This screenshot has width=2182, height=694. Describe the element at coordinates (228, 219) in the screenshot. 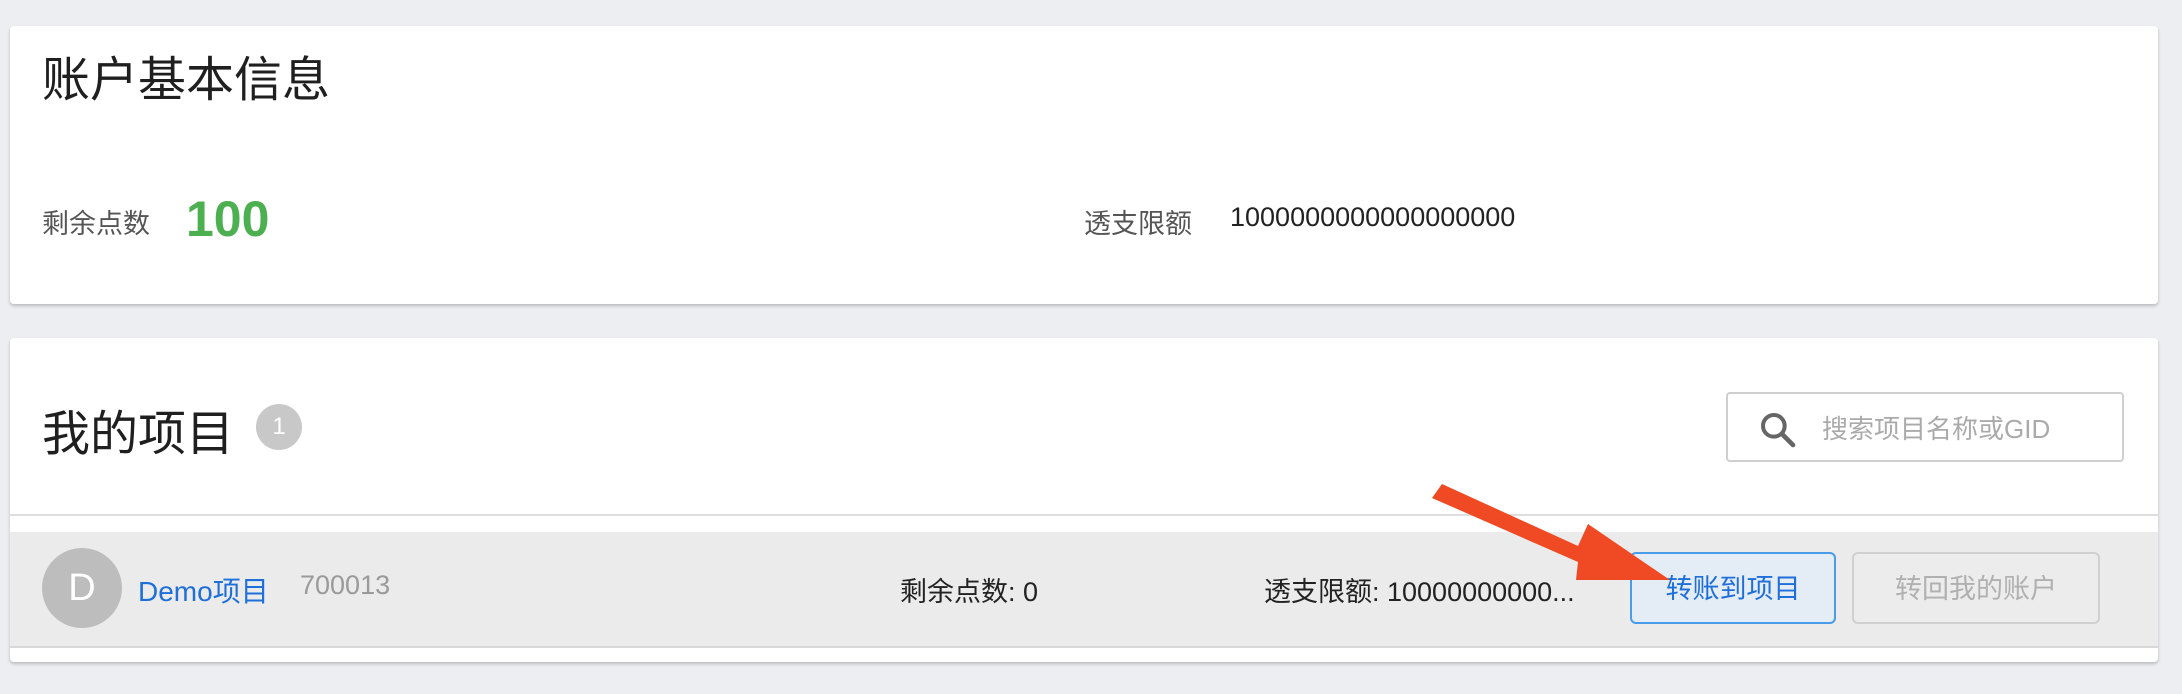

I see `remaining-points-value: 100` at that location.